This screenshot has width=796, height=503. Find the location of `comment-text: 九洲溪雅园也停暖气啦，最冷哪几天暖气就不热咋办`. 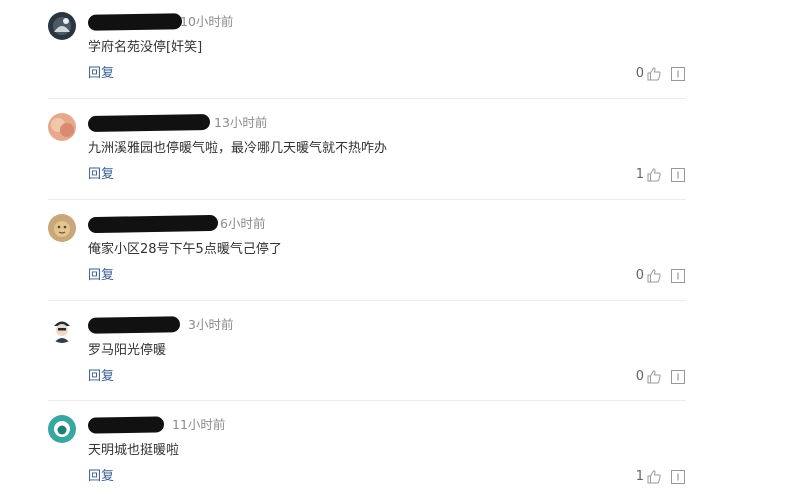

comment-text: 九洲溪雅园也停暖气啦，最冷哪几天暖气就不热咋办 is located at coordinates (238, 148).